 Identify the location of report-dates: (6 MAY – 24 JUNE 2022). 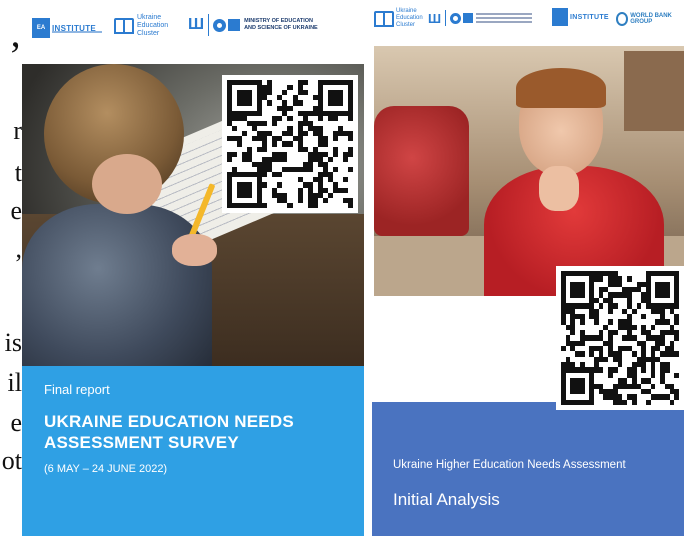
(106, 469).